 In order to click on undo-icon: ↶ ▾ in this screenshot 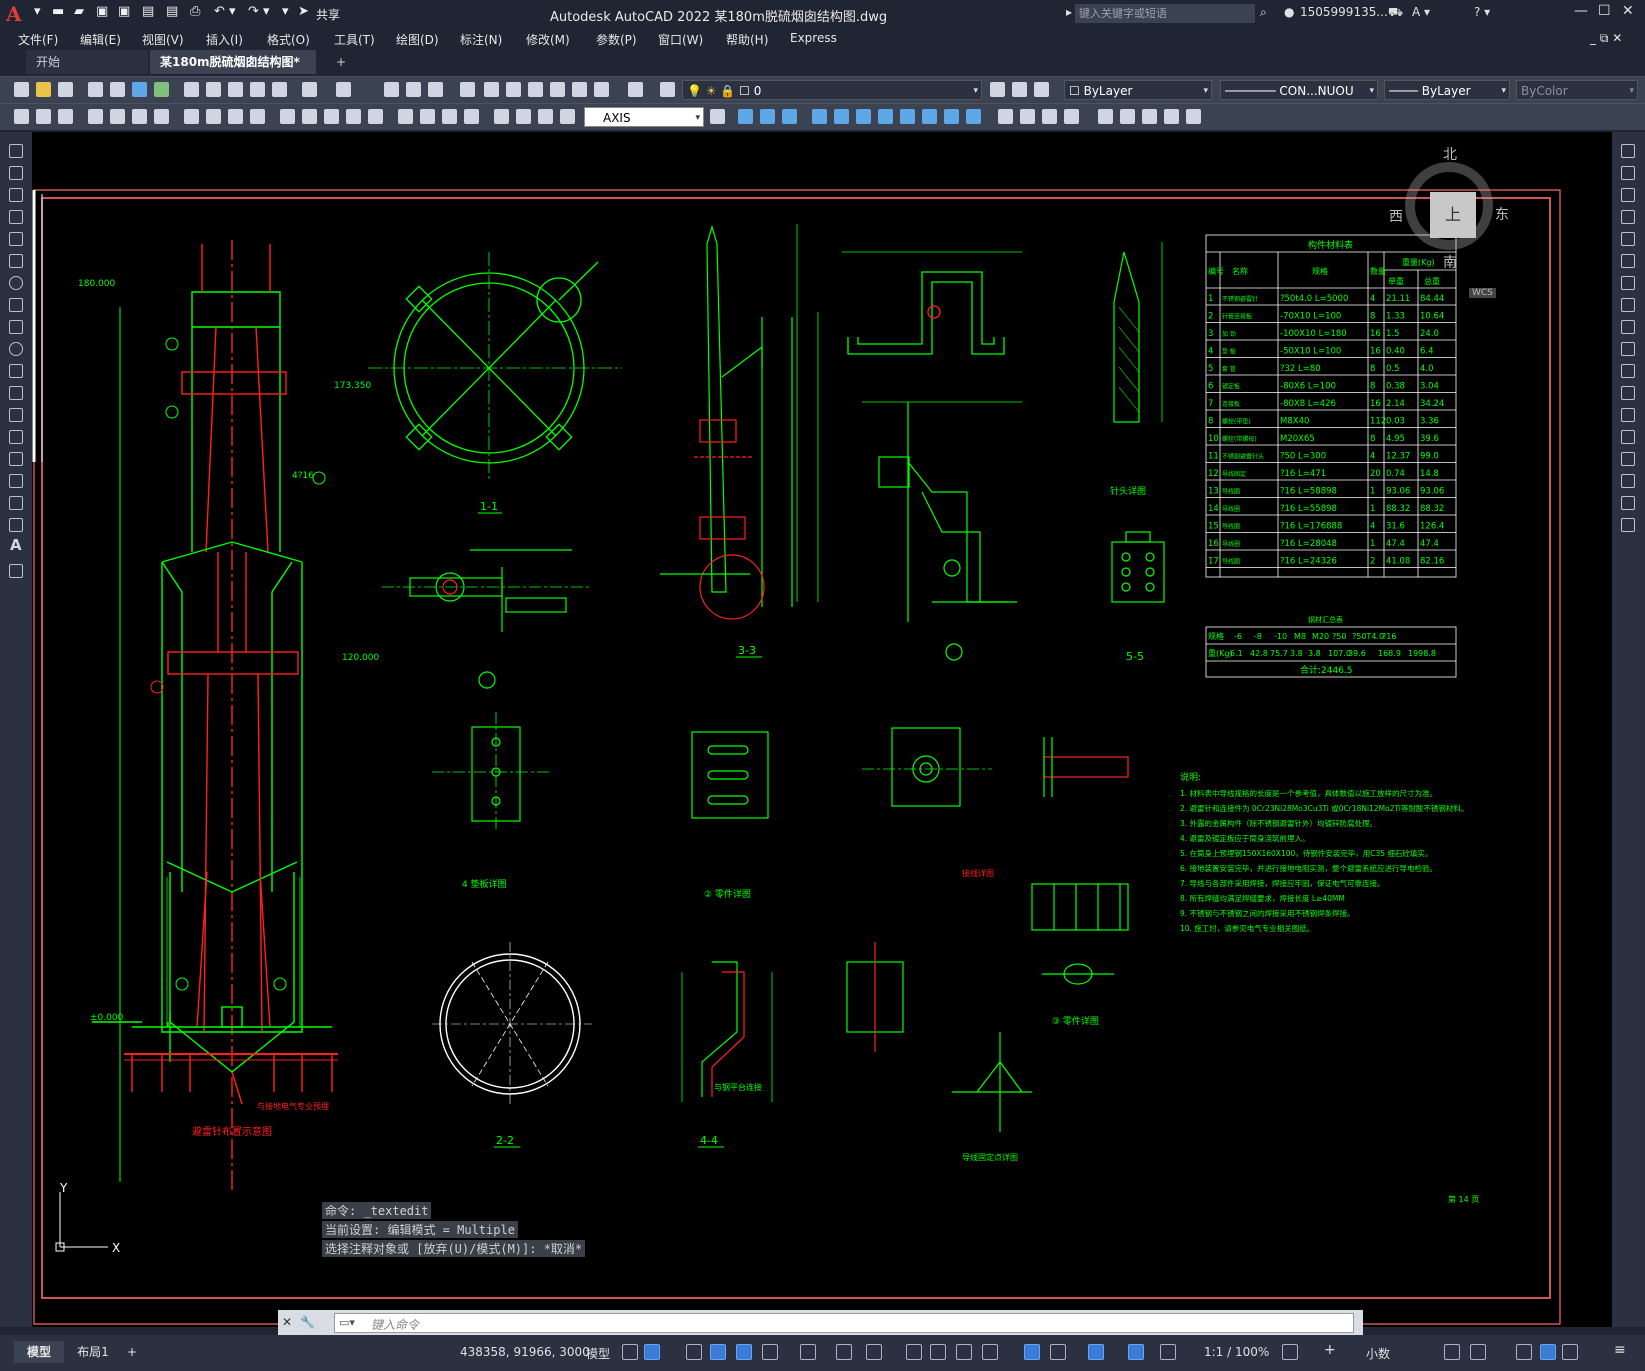, I will do `click(225, 11)`.